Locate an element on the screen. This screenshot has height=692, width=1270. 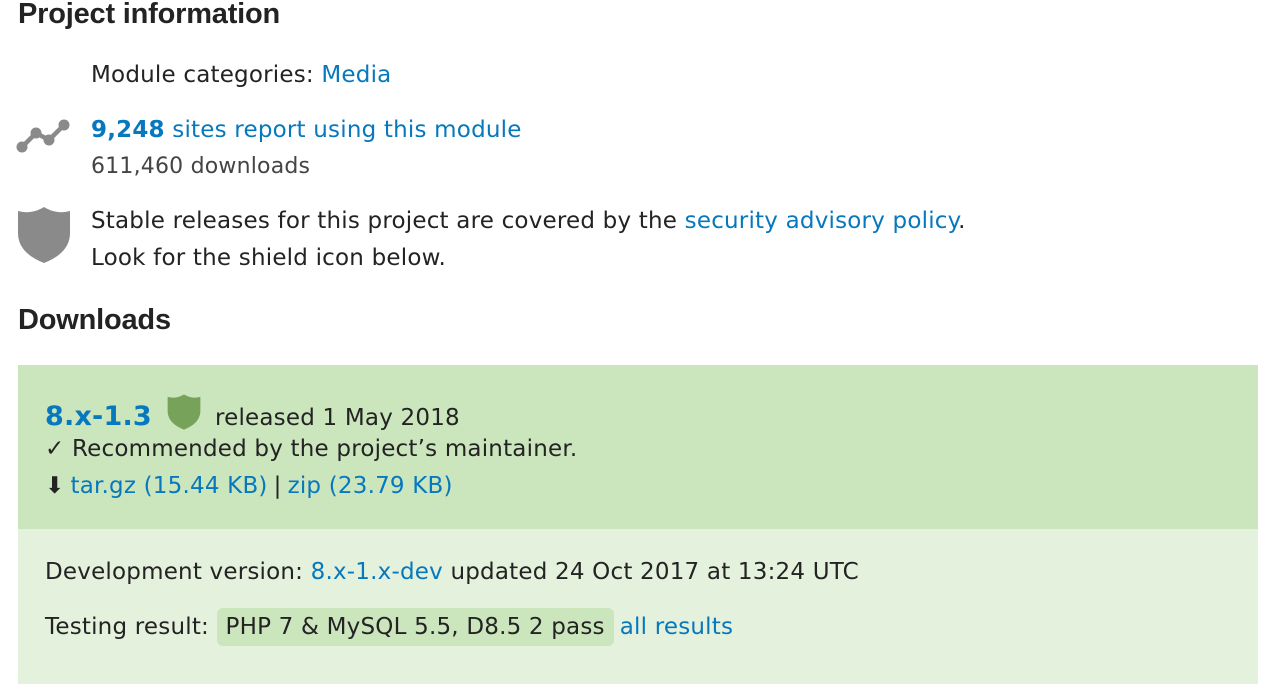
release-header: 8.x-1.3 released 1 May 2018 is located at coordinates (252, 415).